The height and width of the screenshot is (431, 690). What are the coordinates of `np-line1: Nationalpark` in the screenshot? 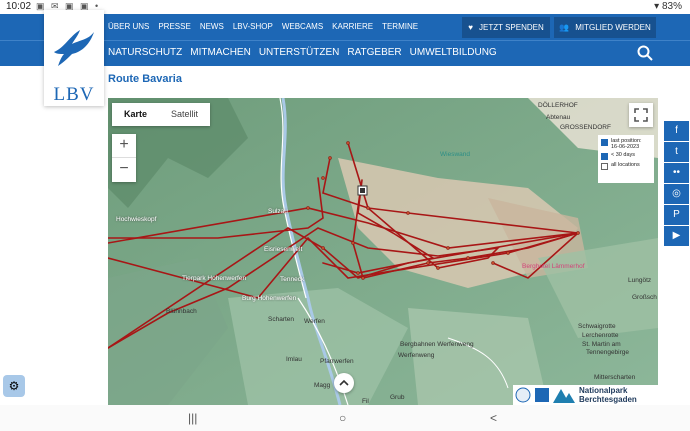 It's located at (603, 390).